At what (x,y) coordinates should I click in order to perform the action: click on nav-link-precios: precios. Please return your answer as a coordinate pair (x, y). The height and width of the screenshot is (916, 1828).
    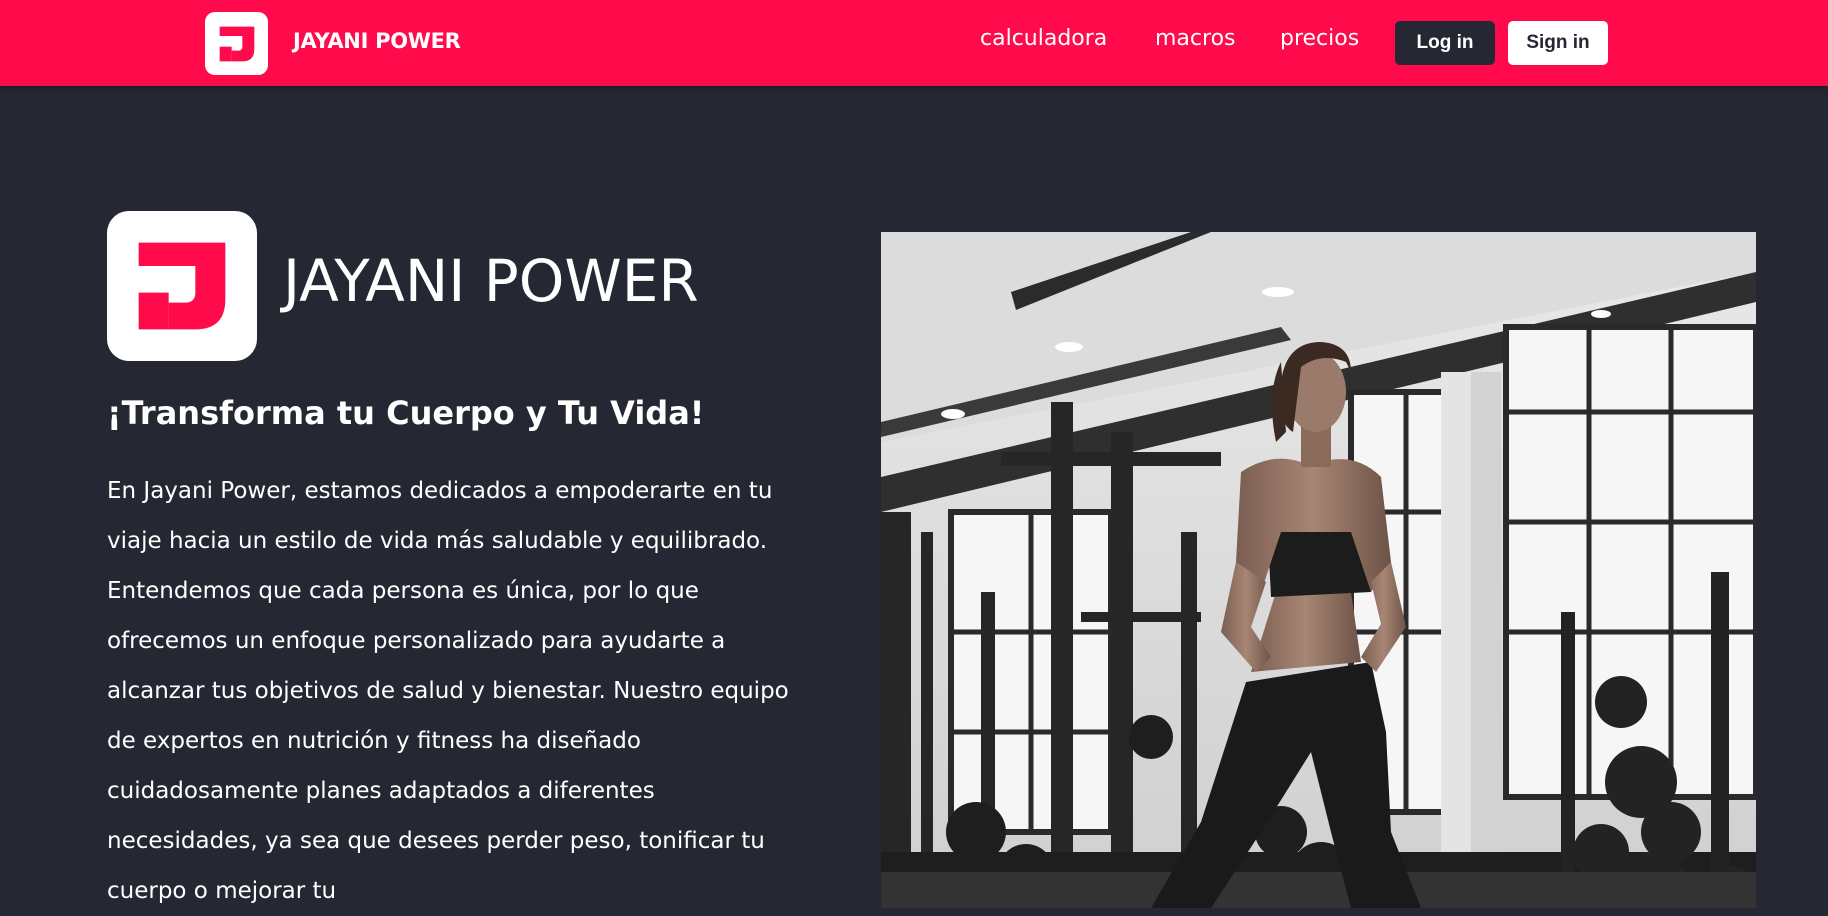
    Looking at the image, I should click on (1319, 38).